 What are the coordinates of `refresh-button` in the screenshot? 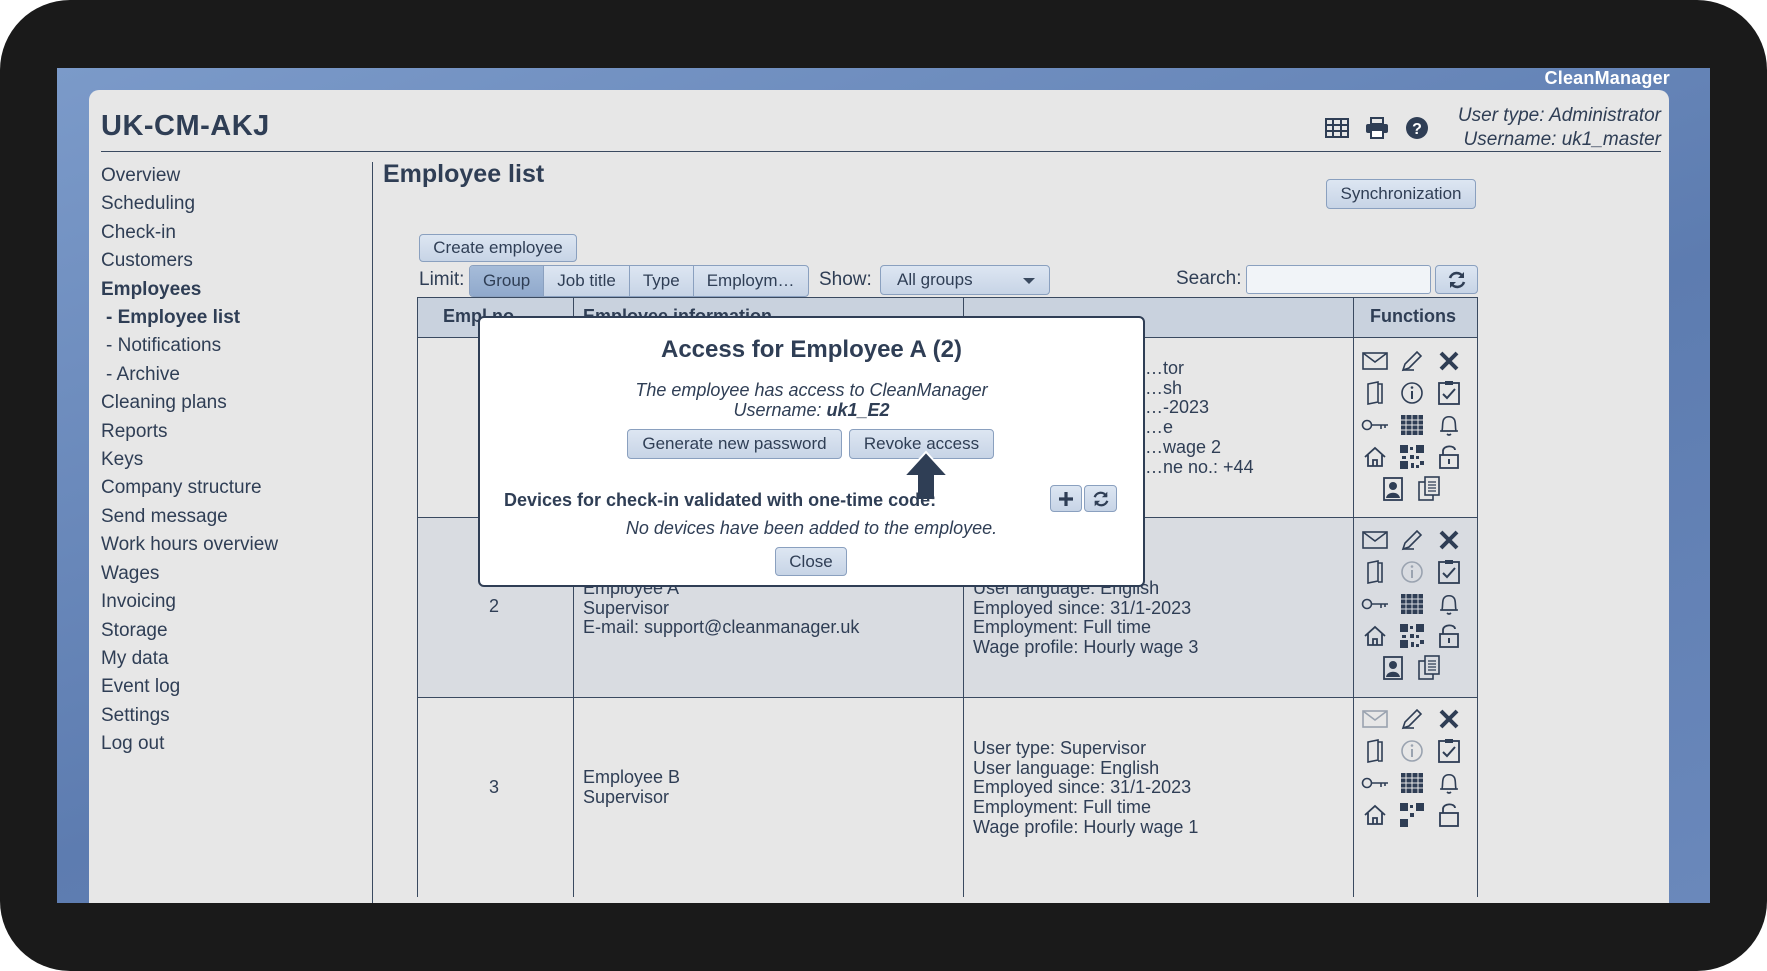 It's located at (1456, 279).